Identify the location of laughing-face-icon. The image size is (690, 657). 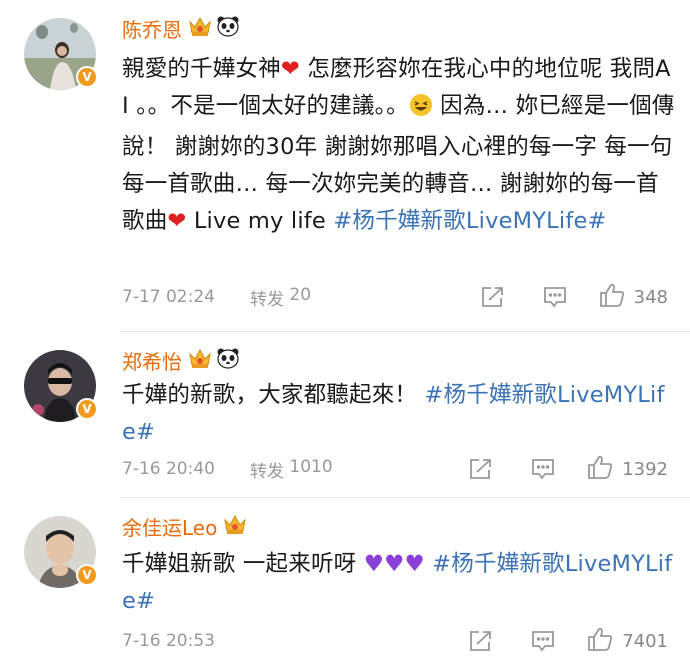
(421, 110).